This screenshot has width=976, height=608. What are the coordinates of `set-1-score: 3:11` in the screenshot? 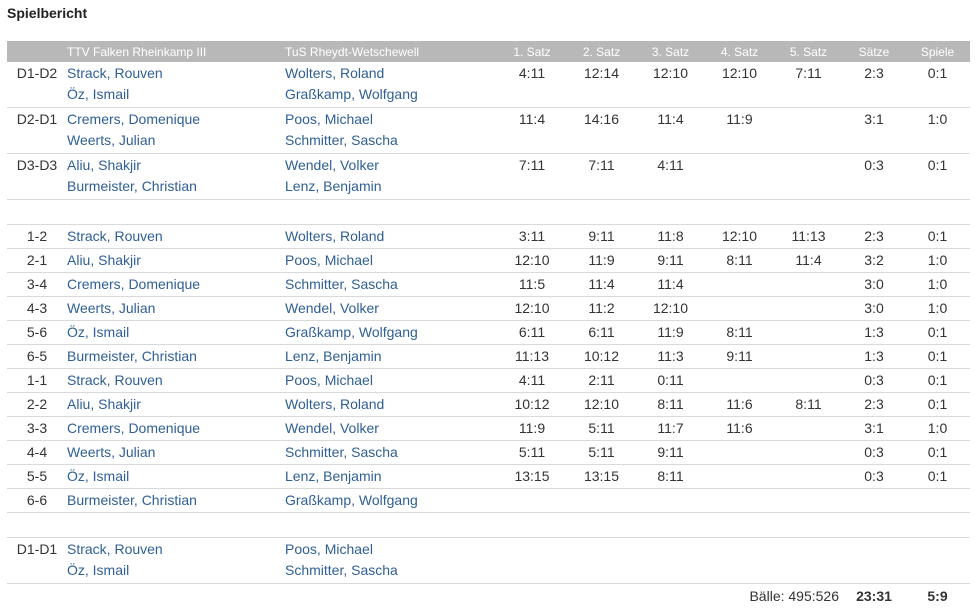 It's located at (532, 237).